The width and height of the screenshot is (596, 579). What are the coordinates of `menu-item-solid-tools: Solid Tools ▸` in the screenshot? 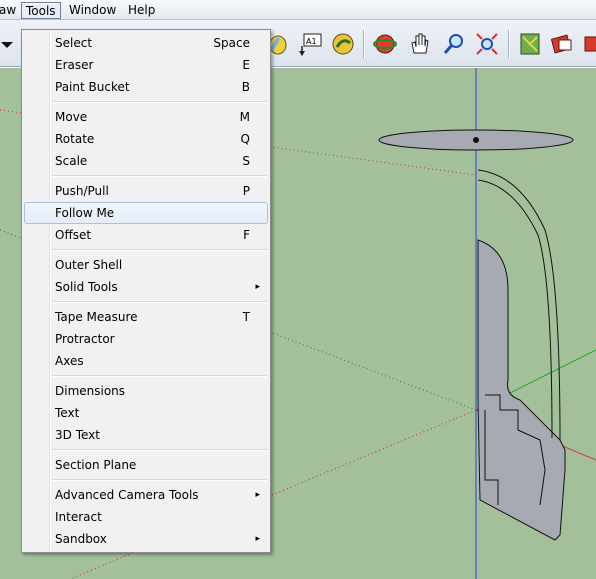 It's located at (146, 287).